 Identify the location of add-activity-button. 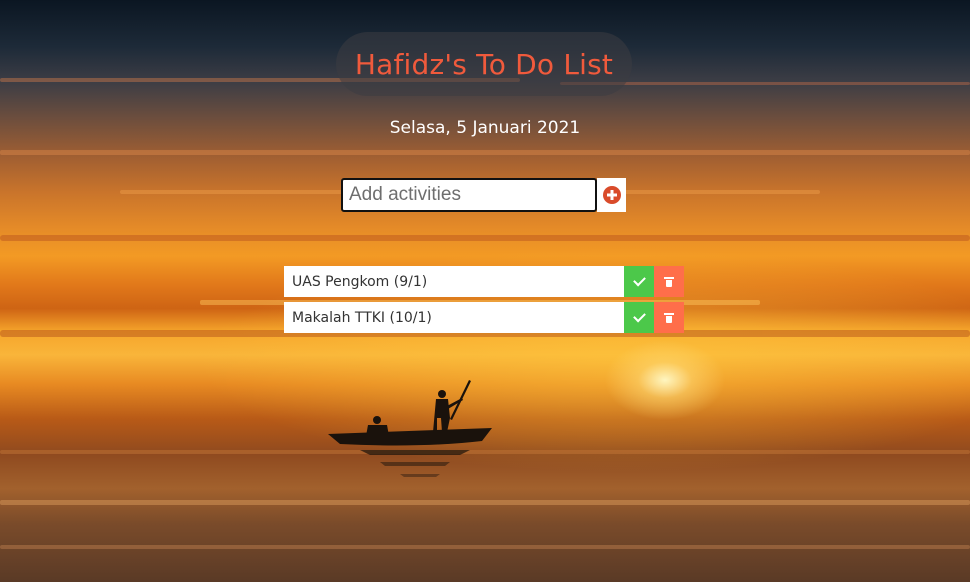
(611, 195).